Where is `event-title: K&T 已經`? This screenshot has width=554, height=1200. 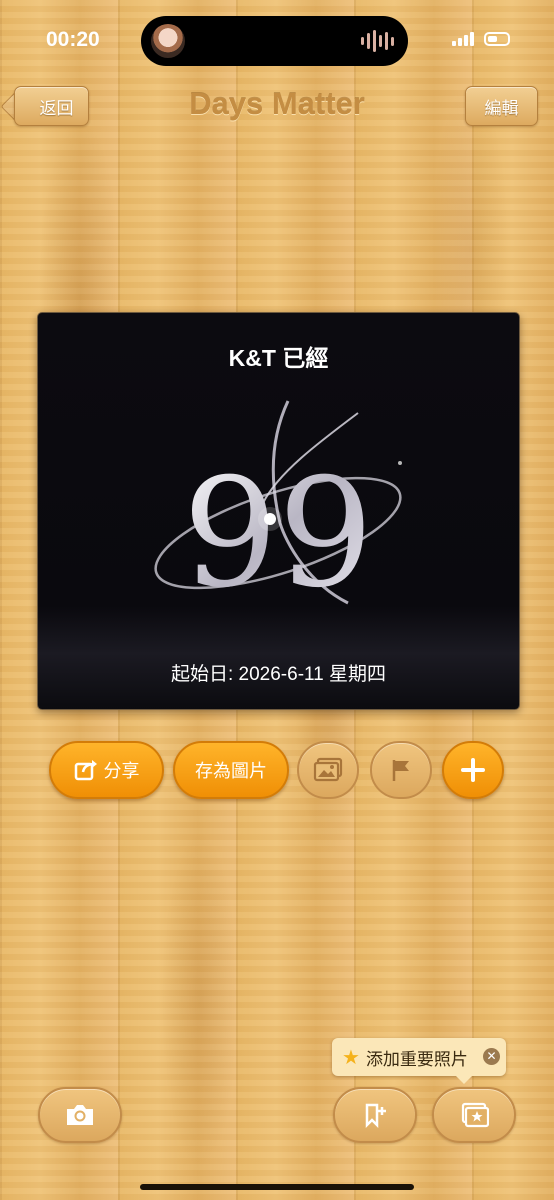 event-title: K&T 已經 is located at coordinates (278, 358).